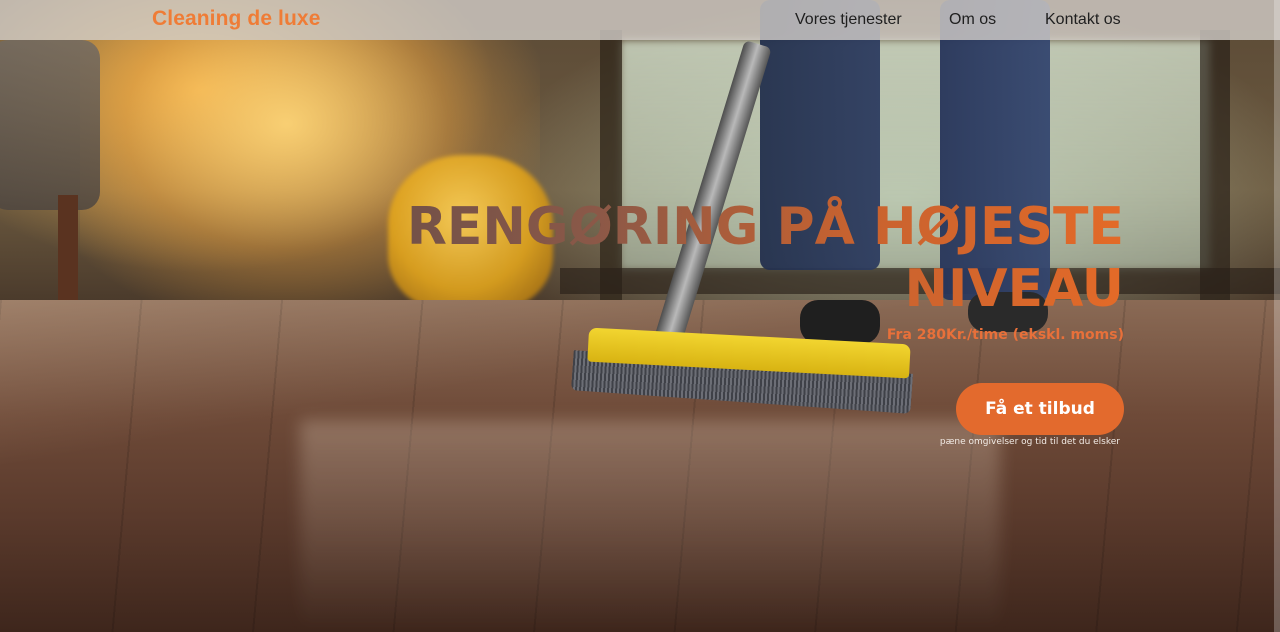 The image size is (1280, 632). Describe the element at coordinates (742, 258) in the screenshot. I see `hero-title: RENGØRING PÅ HØJESTE NIVEAU` at that location.